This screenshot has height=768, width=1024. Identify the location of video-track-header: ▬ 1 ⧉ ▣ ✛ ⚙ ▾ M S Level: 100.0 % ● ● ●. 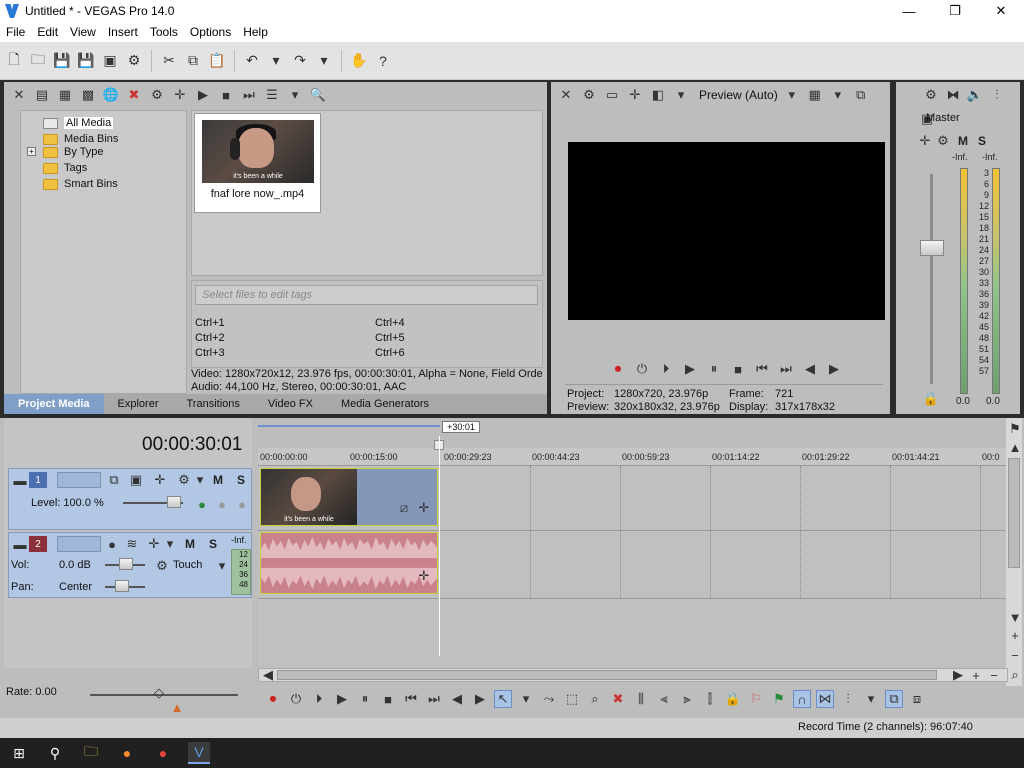
(130, 499).